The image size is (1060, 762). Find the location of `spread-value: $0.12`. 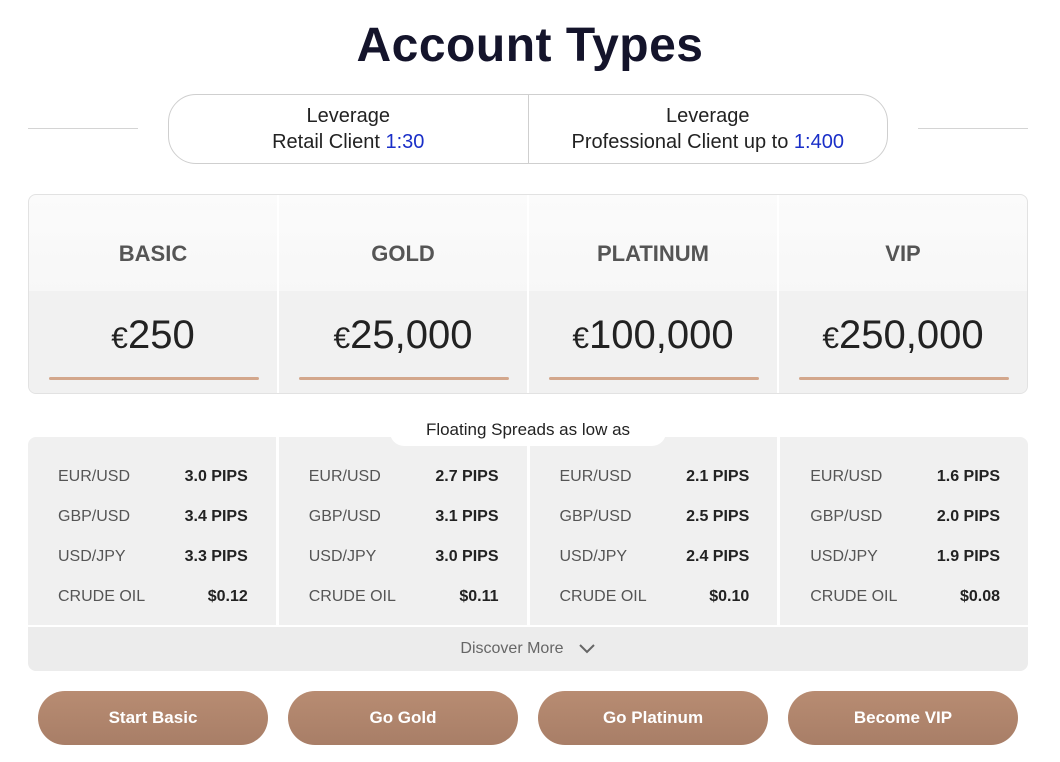

spread-value: $0.12 is located at coordinates (227, 596).